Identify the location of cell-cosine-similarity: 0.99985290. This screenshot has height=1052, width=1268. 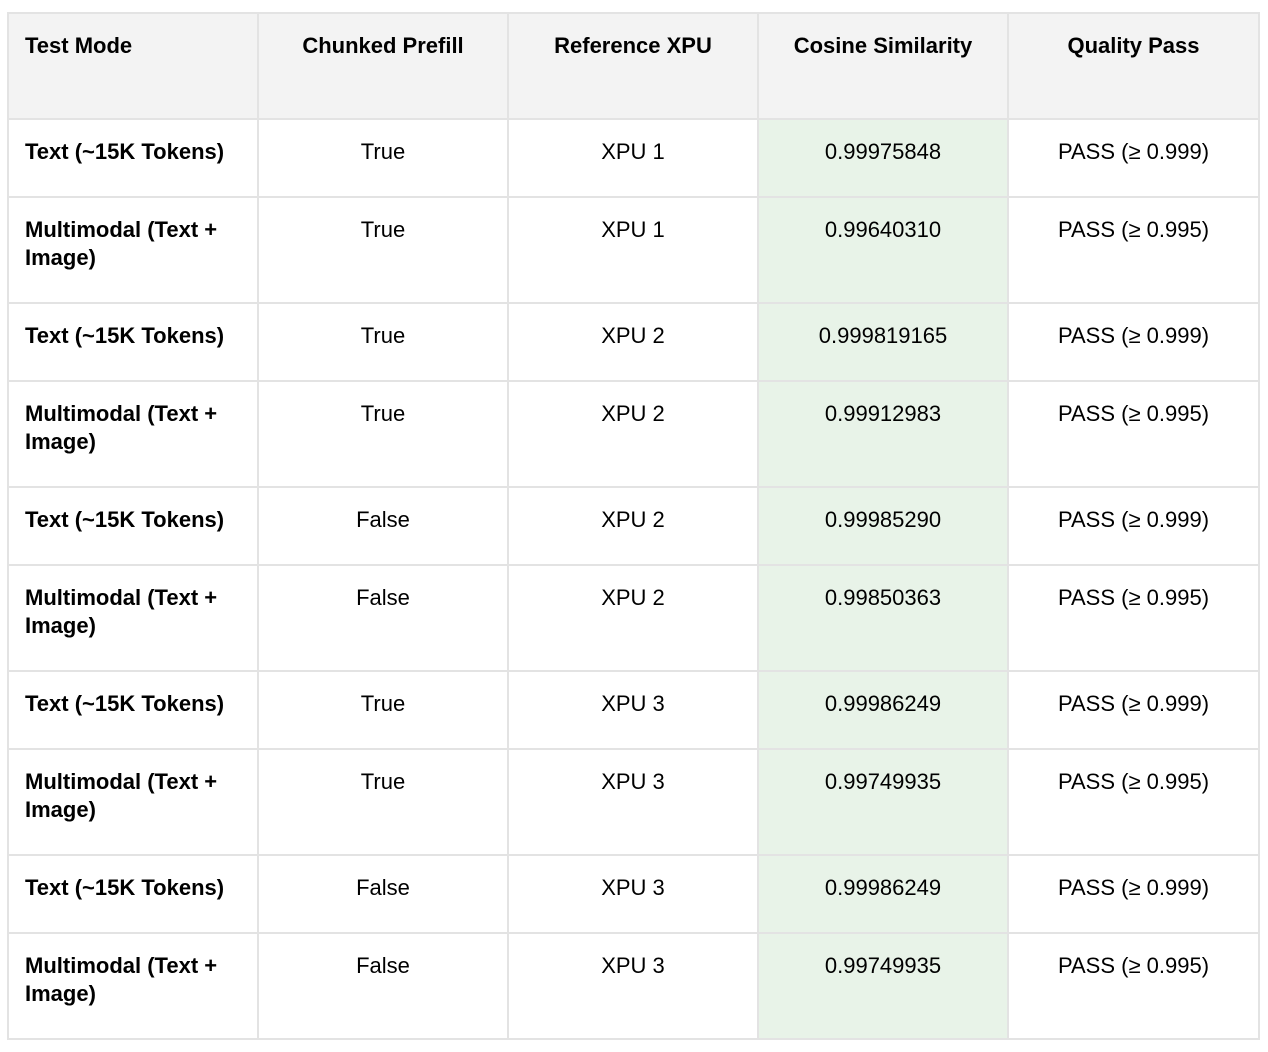
(883, 526).